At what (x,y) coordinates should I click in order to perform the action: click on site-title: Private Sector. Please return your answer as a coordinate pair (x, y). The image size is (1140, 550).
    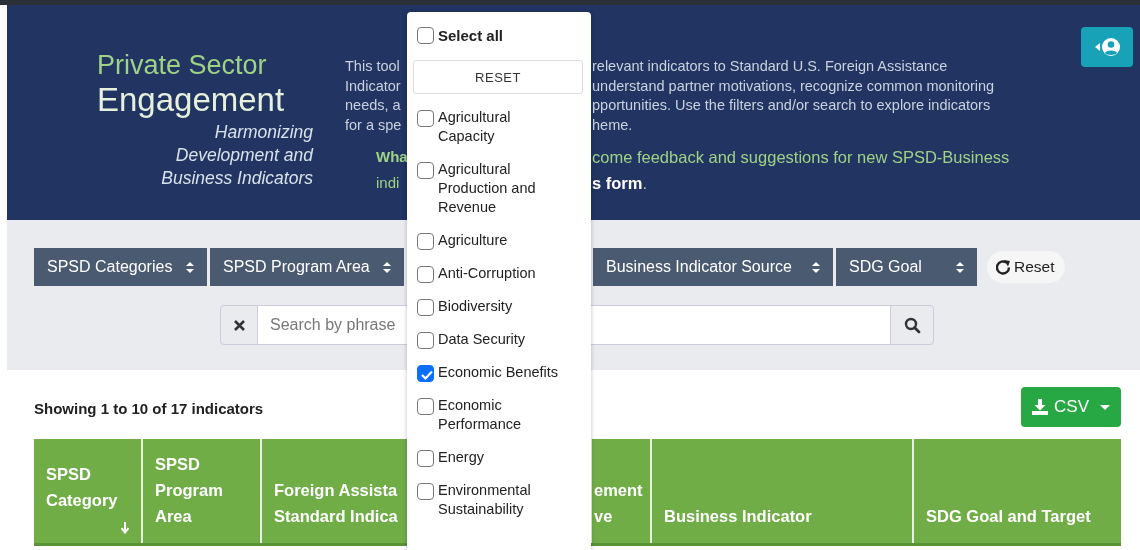
    Looking at the image, I should click on (182, 65).